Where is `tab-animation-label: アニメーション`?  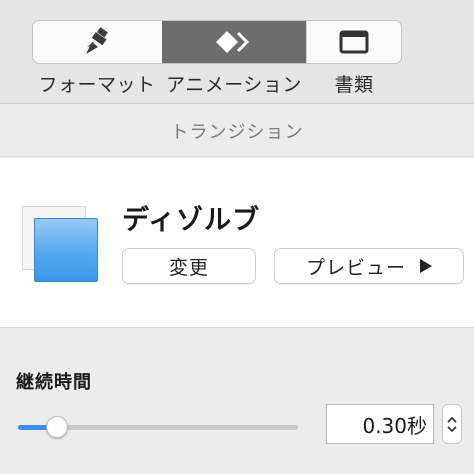 tab-animation-label: アニメーション is located at coordinates (234, 85).